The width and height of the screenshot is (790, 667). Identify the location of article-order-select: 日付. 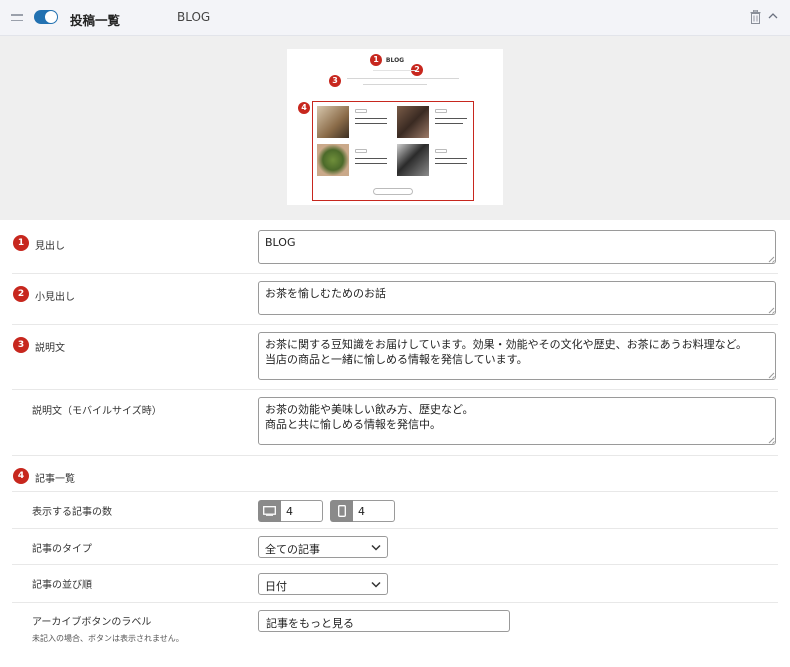
(323, 584).